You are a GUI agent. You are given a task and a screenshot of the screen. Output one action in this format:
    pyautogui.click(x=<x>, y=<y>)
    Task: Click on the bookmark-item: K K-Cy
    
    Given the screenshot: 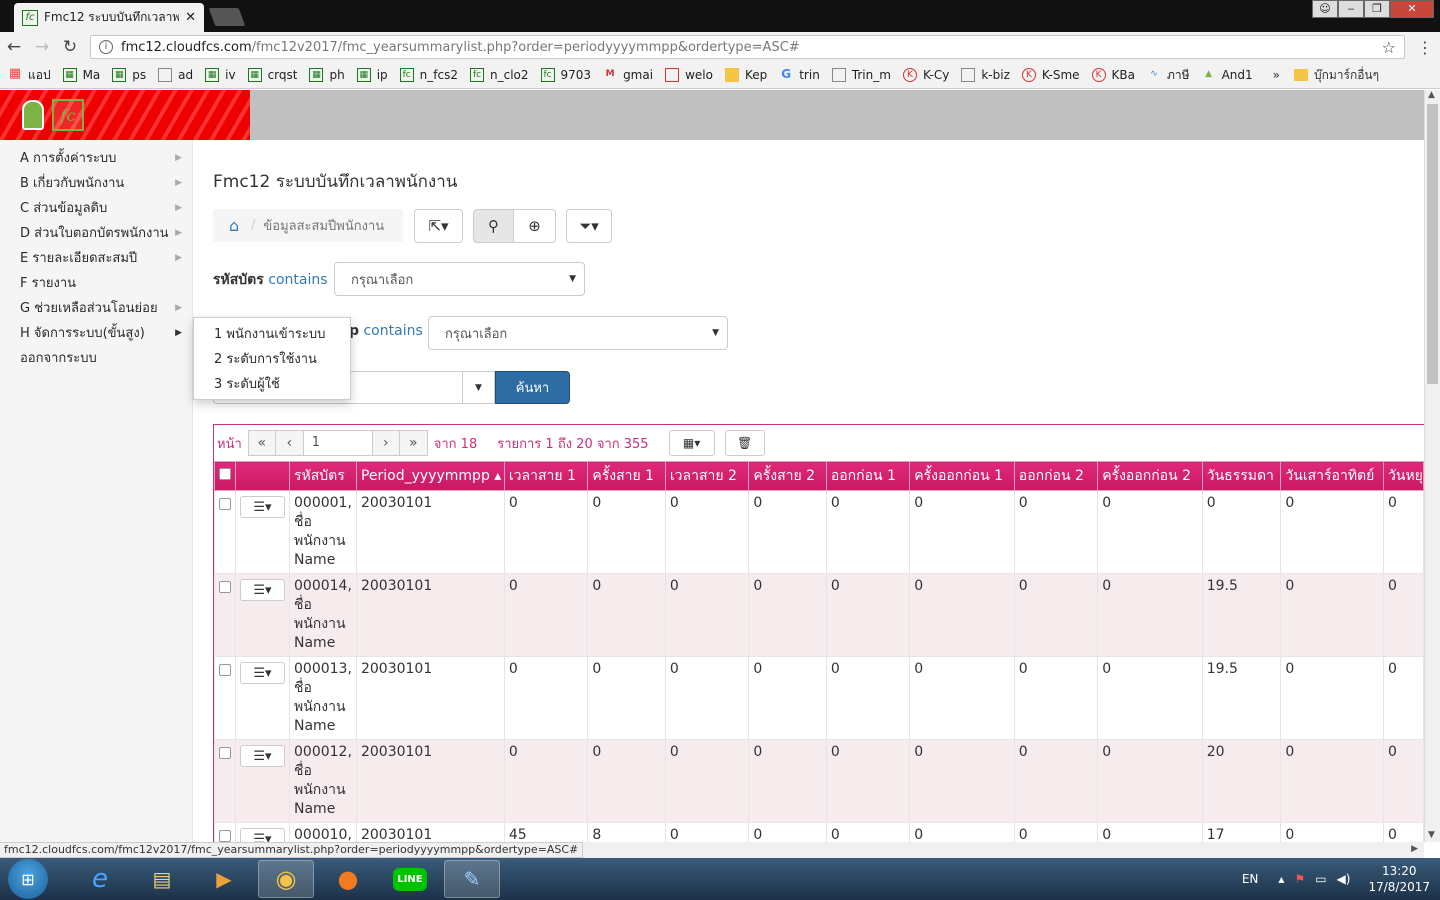 What is the action you would take?
    pyautogui.click(x=925, y=75)
    